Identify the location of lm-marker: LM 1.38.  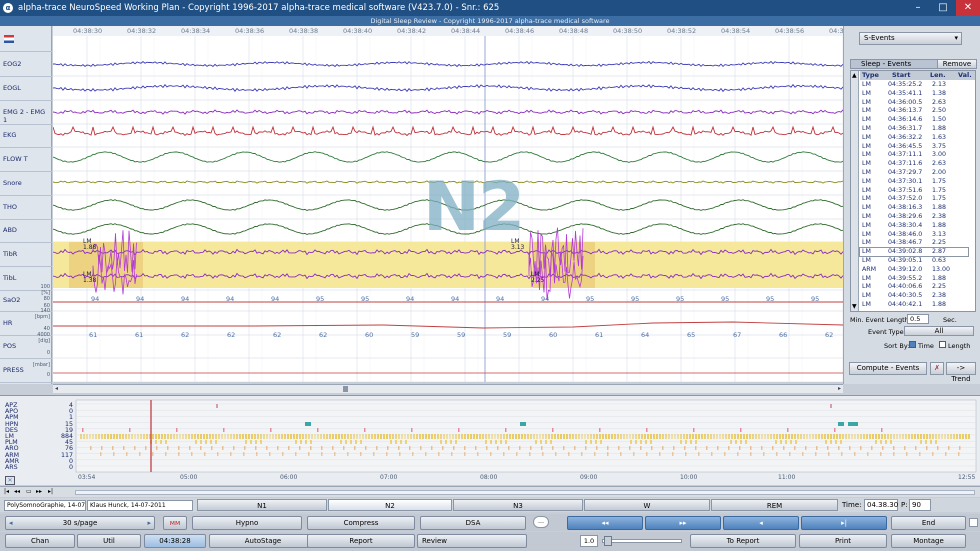
(89, 278).